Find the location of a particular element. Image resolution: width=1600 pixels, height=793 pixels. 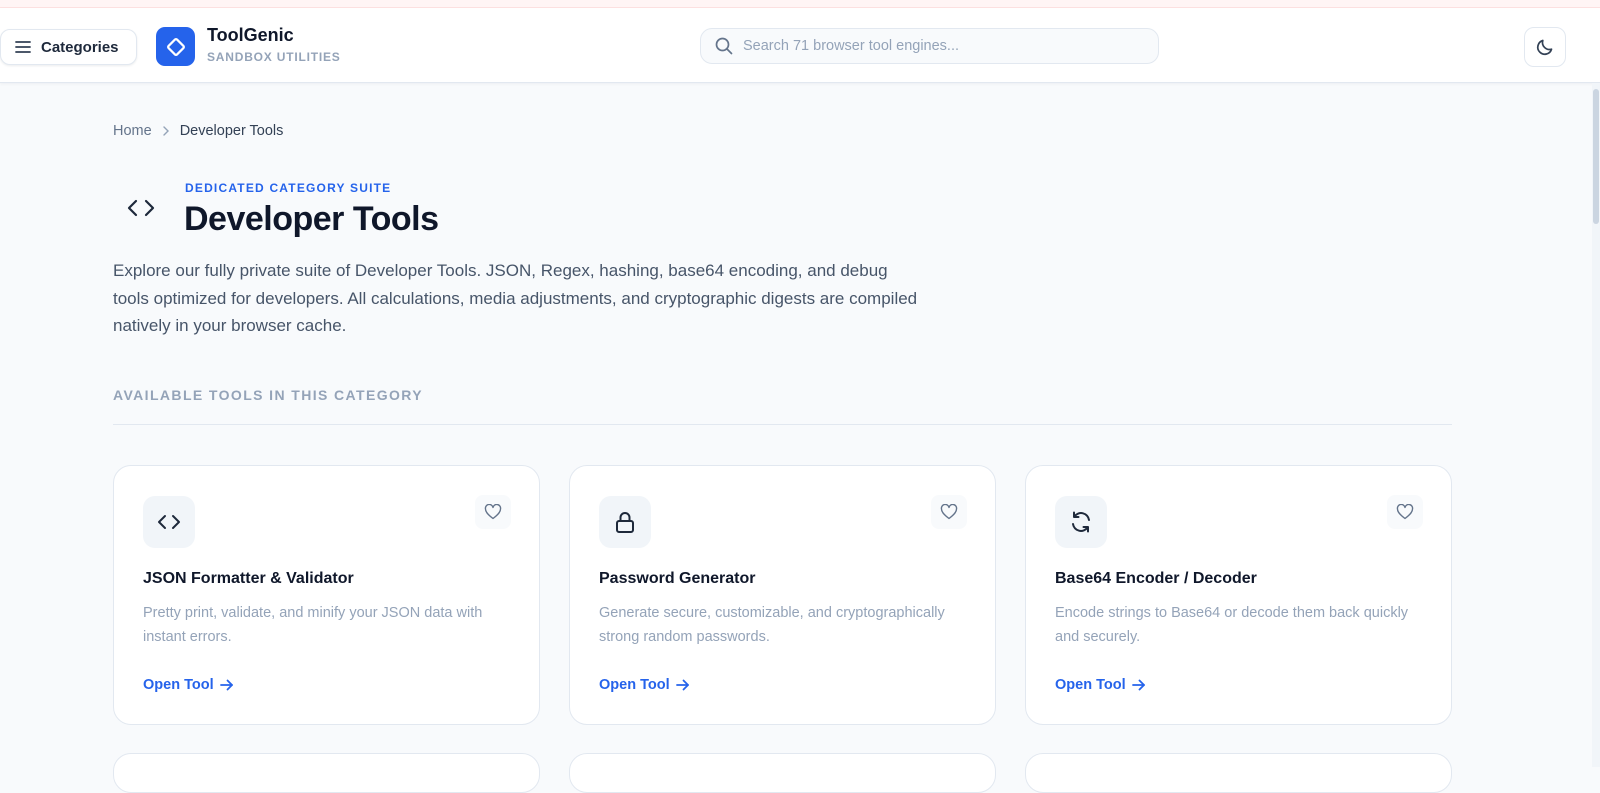

brand-logo is located at coordinates (175, 46).